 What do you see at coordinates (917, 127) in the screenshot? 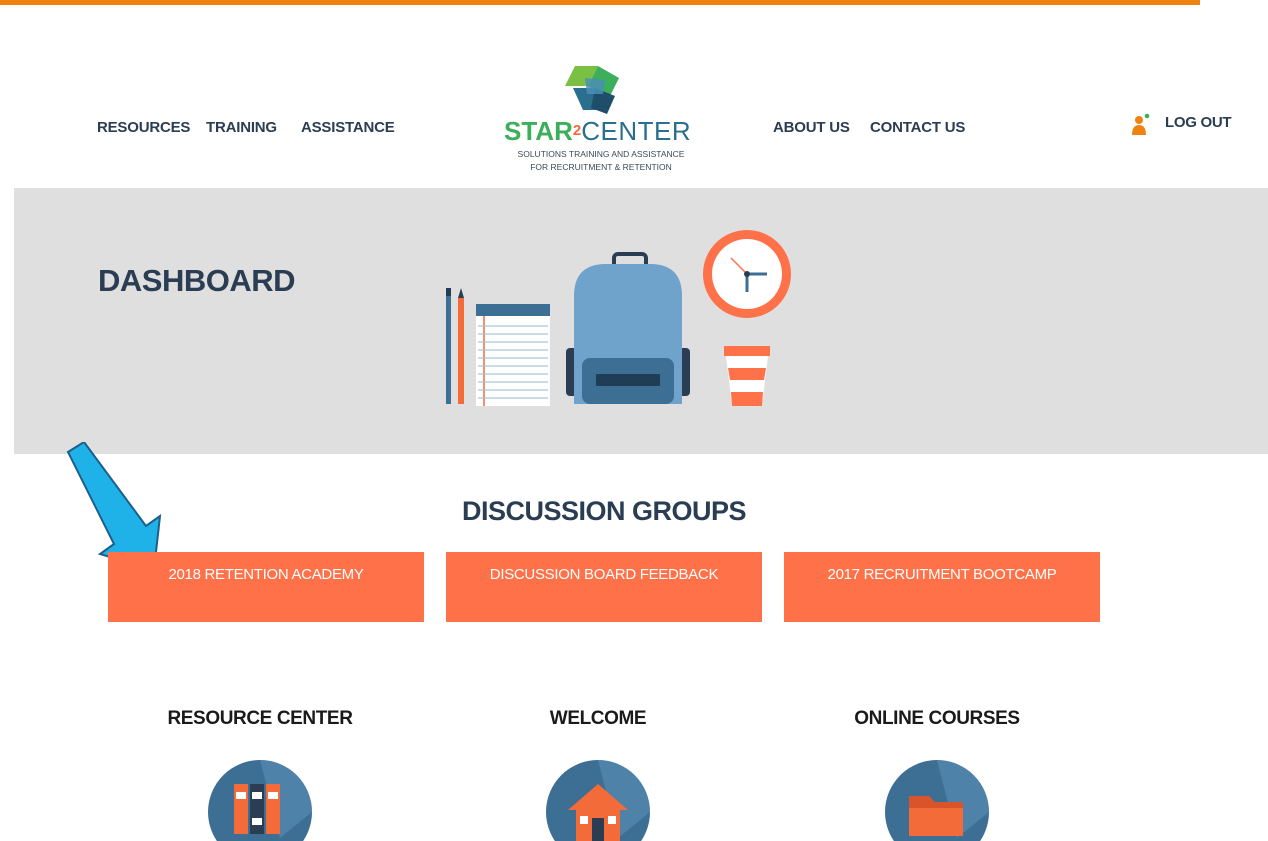
I see `nav-contact-us: CONTACT US` at bounding box center [917, 127].